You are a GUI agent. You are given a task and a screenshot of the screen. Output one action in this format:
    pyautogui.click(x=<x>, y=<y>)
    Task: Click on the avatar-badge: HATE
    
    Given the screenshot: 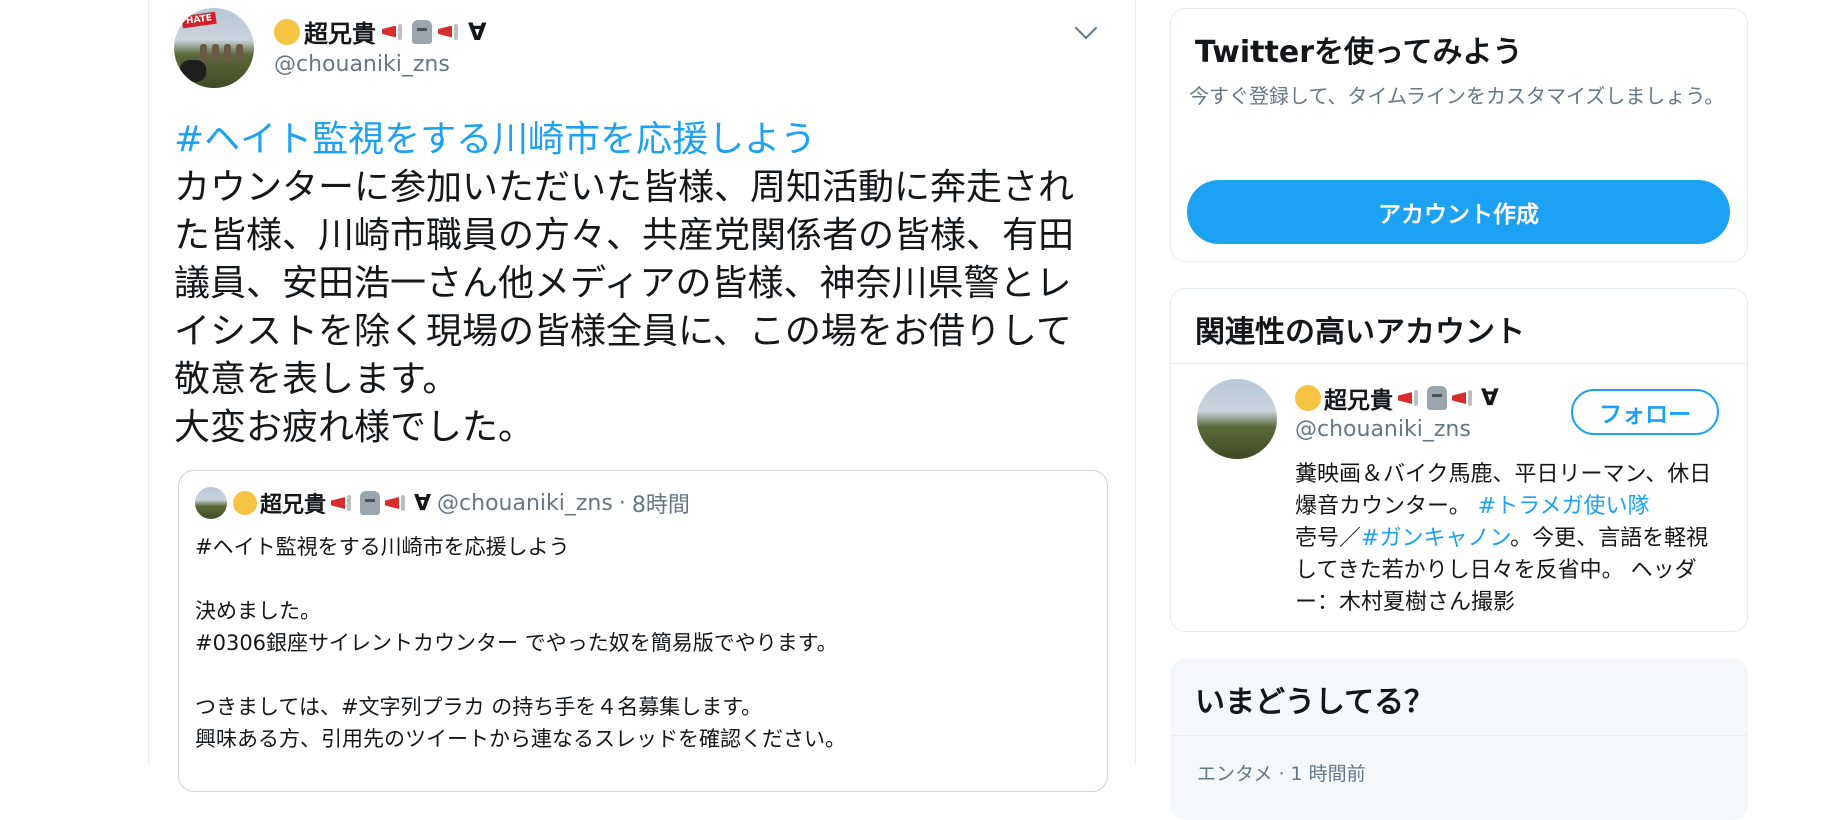 What is the action you would take?
    pyautogui.click(x=199, y=20)
    